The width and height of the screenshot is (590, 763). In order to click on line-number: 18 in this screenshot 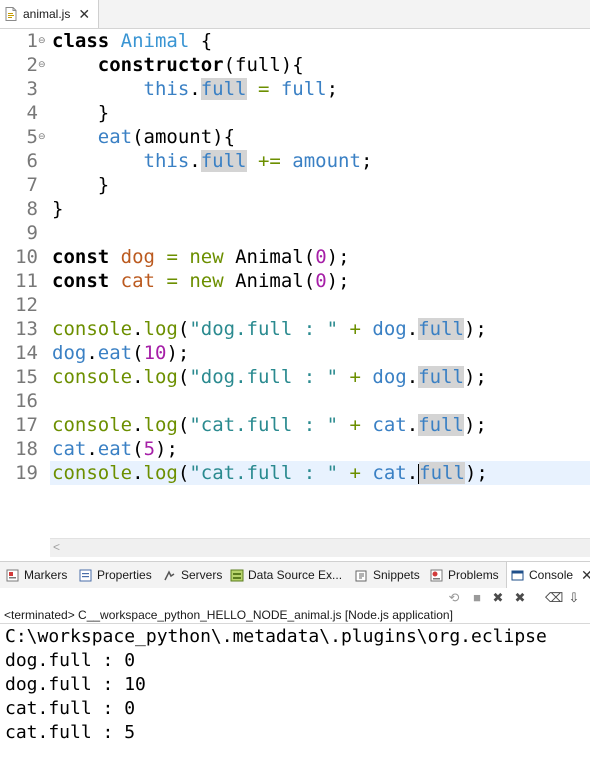, I will do `click(26, 449)`.